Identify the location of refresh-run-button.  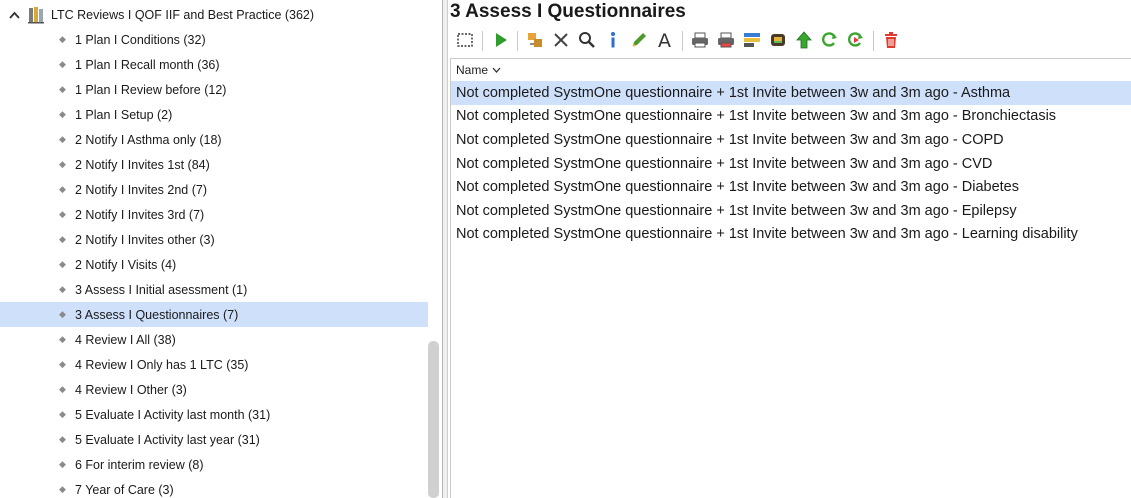
(856, 41).